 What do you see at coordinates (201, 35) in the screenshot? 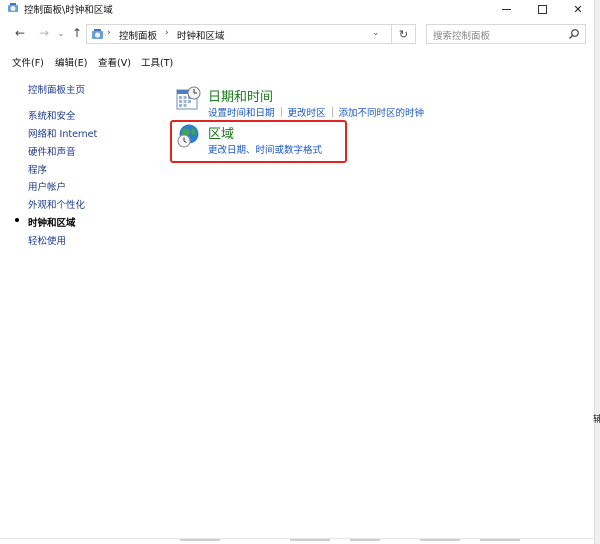
I see `breadcrumb-clock-and-region: 时钟和区域` at bounding box center [201, 35].